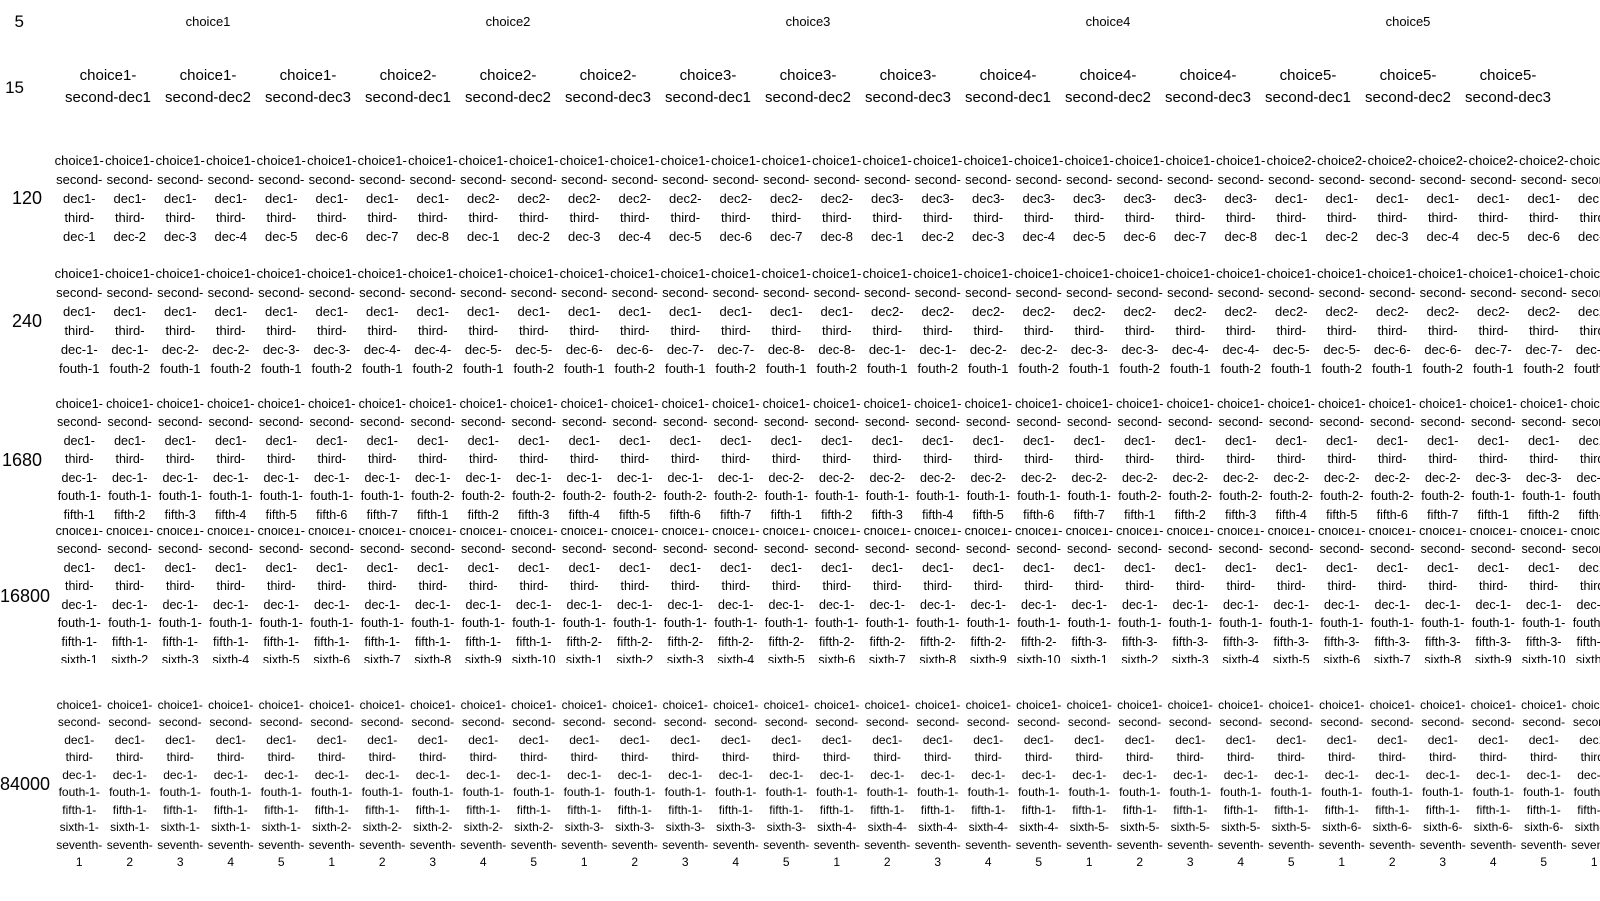 This screenshot has height=901, width=1600. I want to click on label-cell: choice1- second-dec1, so click(108, 86).